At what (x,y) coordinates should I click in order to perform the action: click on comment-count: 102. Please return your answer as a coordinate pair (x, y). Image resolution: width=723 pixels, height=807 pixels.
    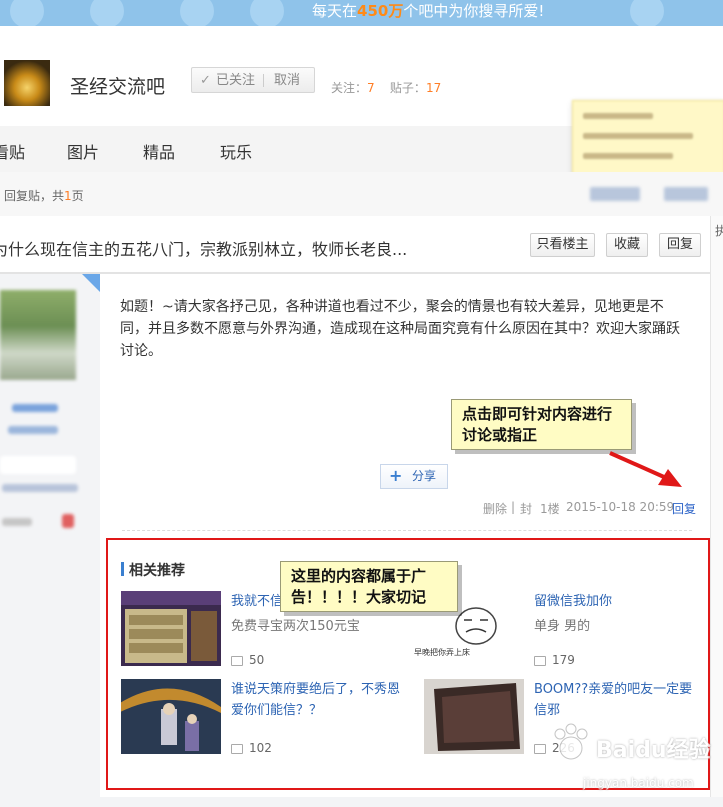
    Looking at the image, I should click on (251, 748).